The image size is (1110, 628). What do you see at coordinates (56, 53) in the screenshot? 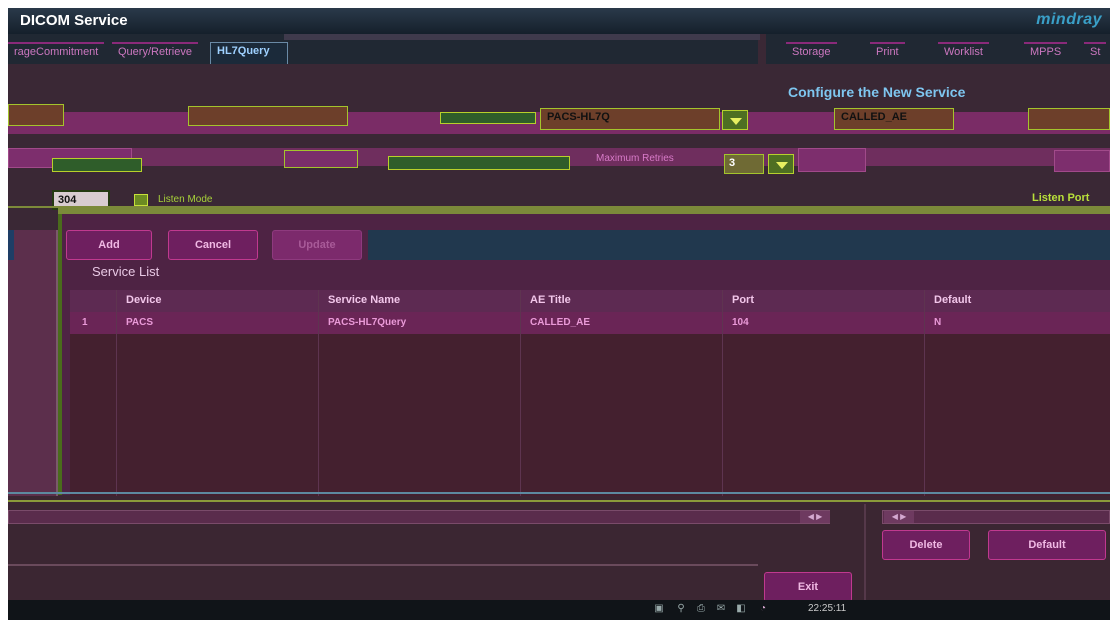
I see `tab-storage-commitment: rageCommitment` at bounding box center [56, 53].